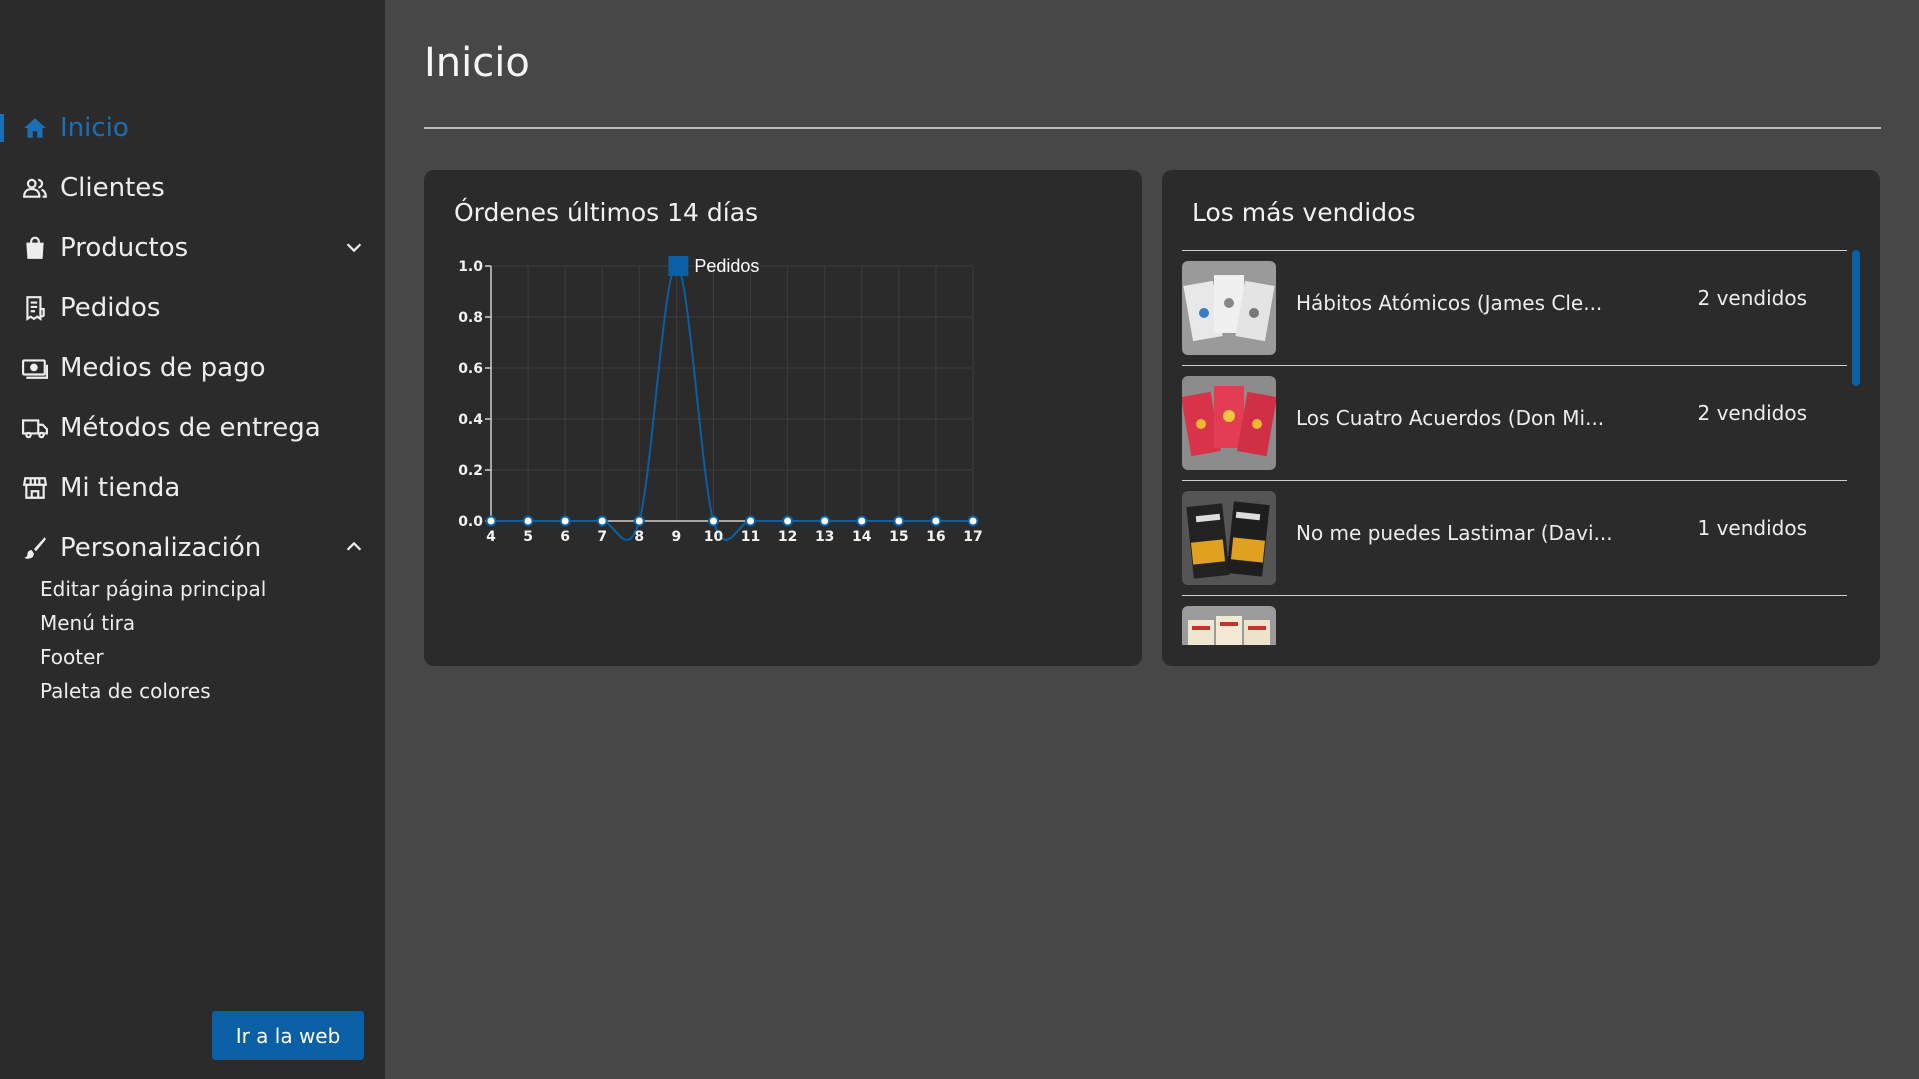 The width and height of the screenshot is (1919, 1079). What do you see at coordinates (35, 128) in the screenshot?
I see `home-icon` at bounding box center [35, 128].